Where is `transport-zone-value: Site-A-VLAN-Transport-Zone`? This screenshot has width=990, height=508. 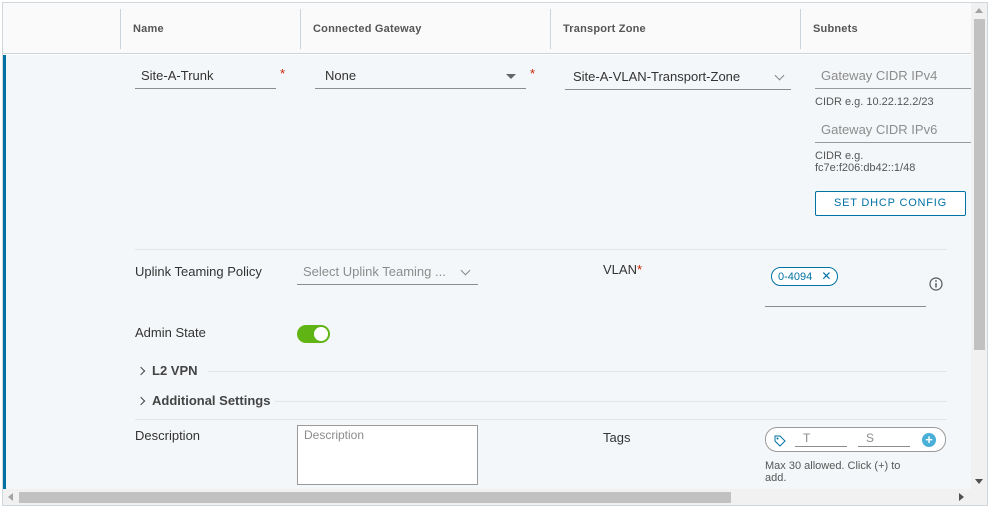 transport-zone-value: Site-A-VLAN-Transport-Zone is located at coordinates (657, 76).